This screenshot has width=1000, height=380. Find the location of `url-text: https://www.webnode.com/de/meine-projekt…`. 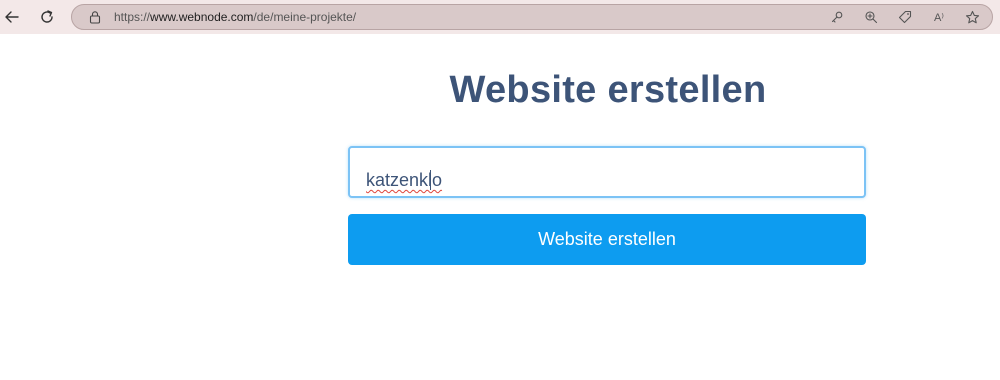

url-text: https://www.webnode.com/de/meine-projekt… is located at coordinates (235, 17).